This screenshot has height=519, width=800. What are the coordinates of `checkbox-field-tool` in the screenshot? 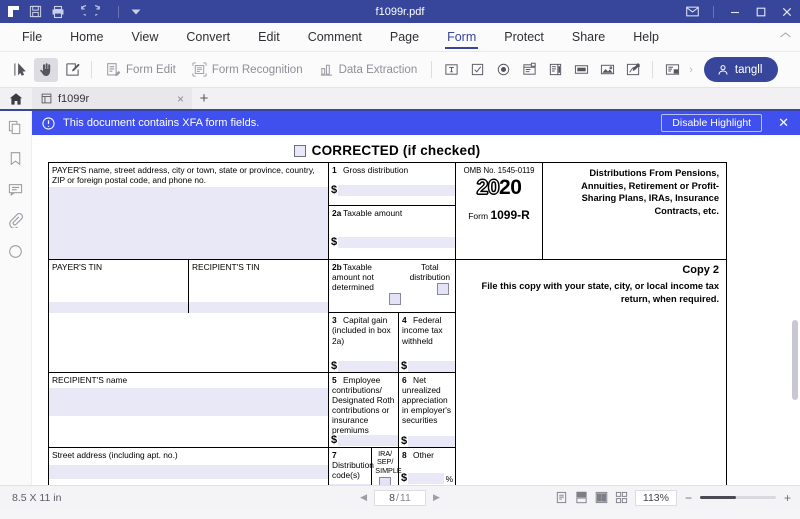 It's located at (477, 70).